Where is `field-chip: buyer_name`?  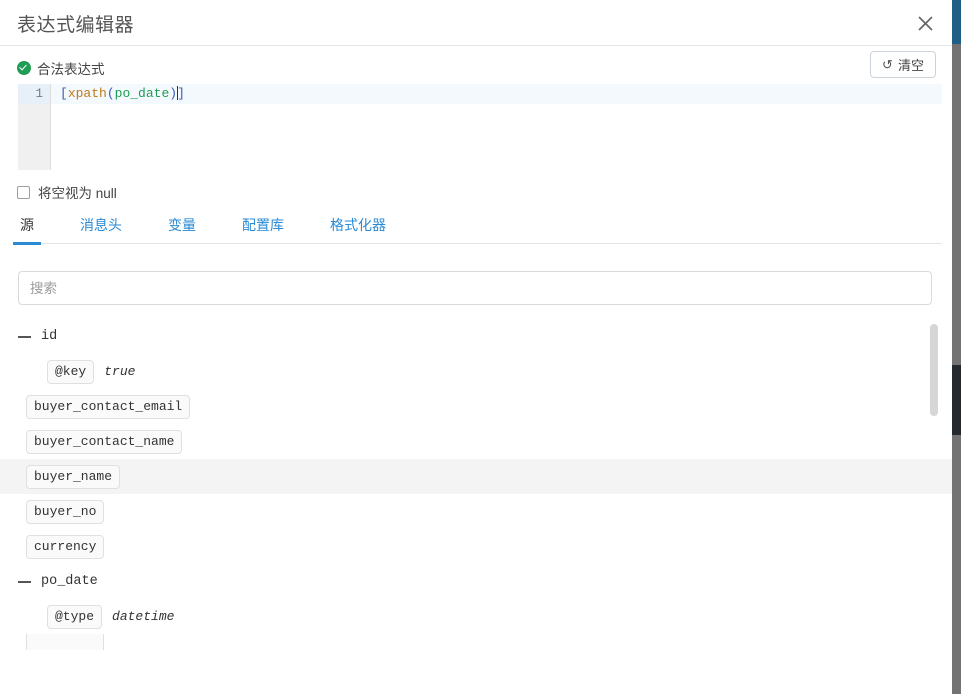
field-chip: buyer_name is located at coordinates (73, 476).